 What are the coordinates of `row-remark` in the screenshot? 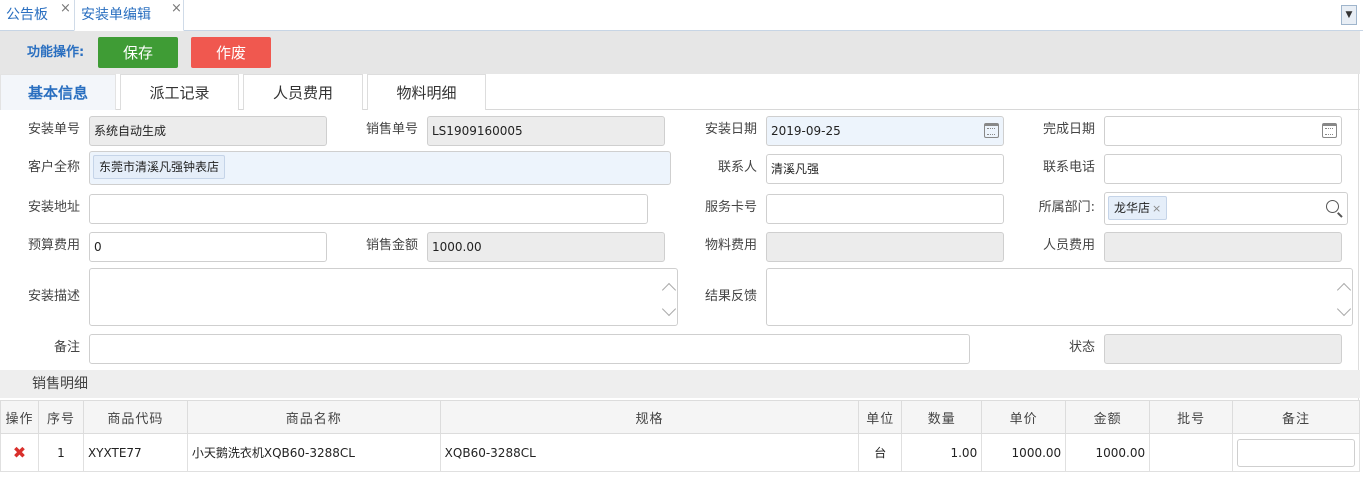 It's located at (1296, 452).